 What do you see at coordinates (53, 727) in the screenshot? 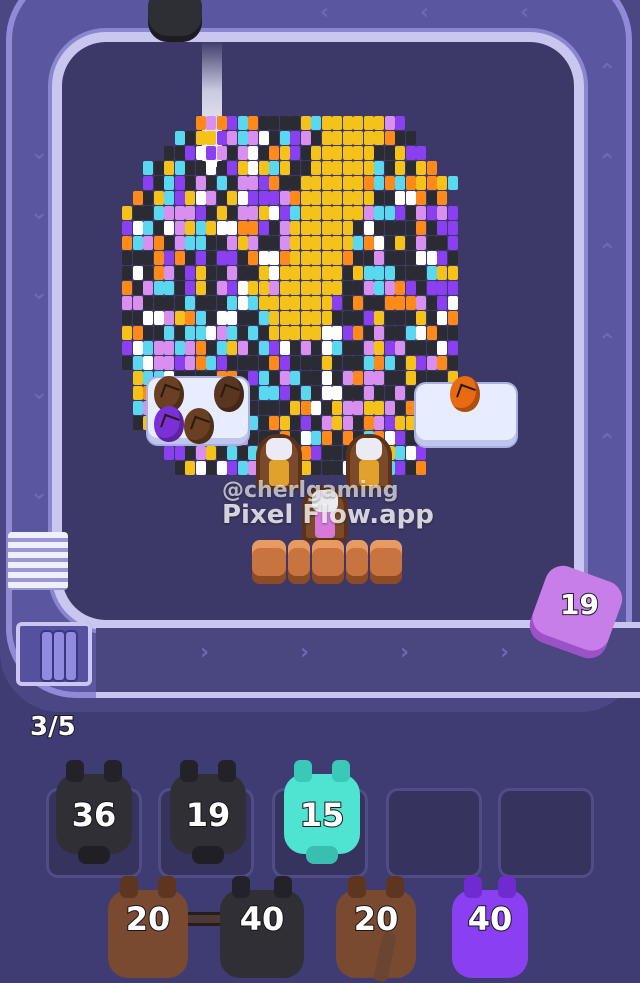
I see `queue-counter: 3/5` at bounding box center [53, 727].